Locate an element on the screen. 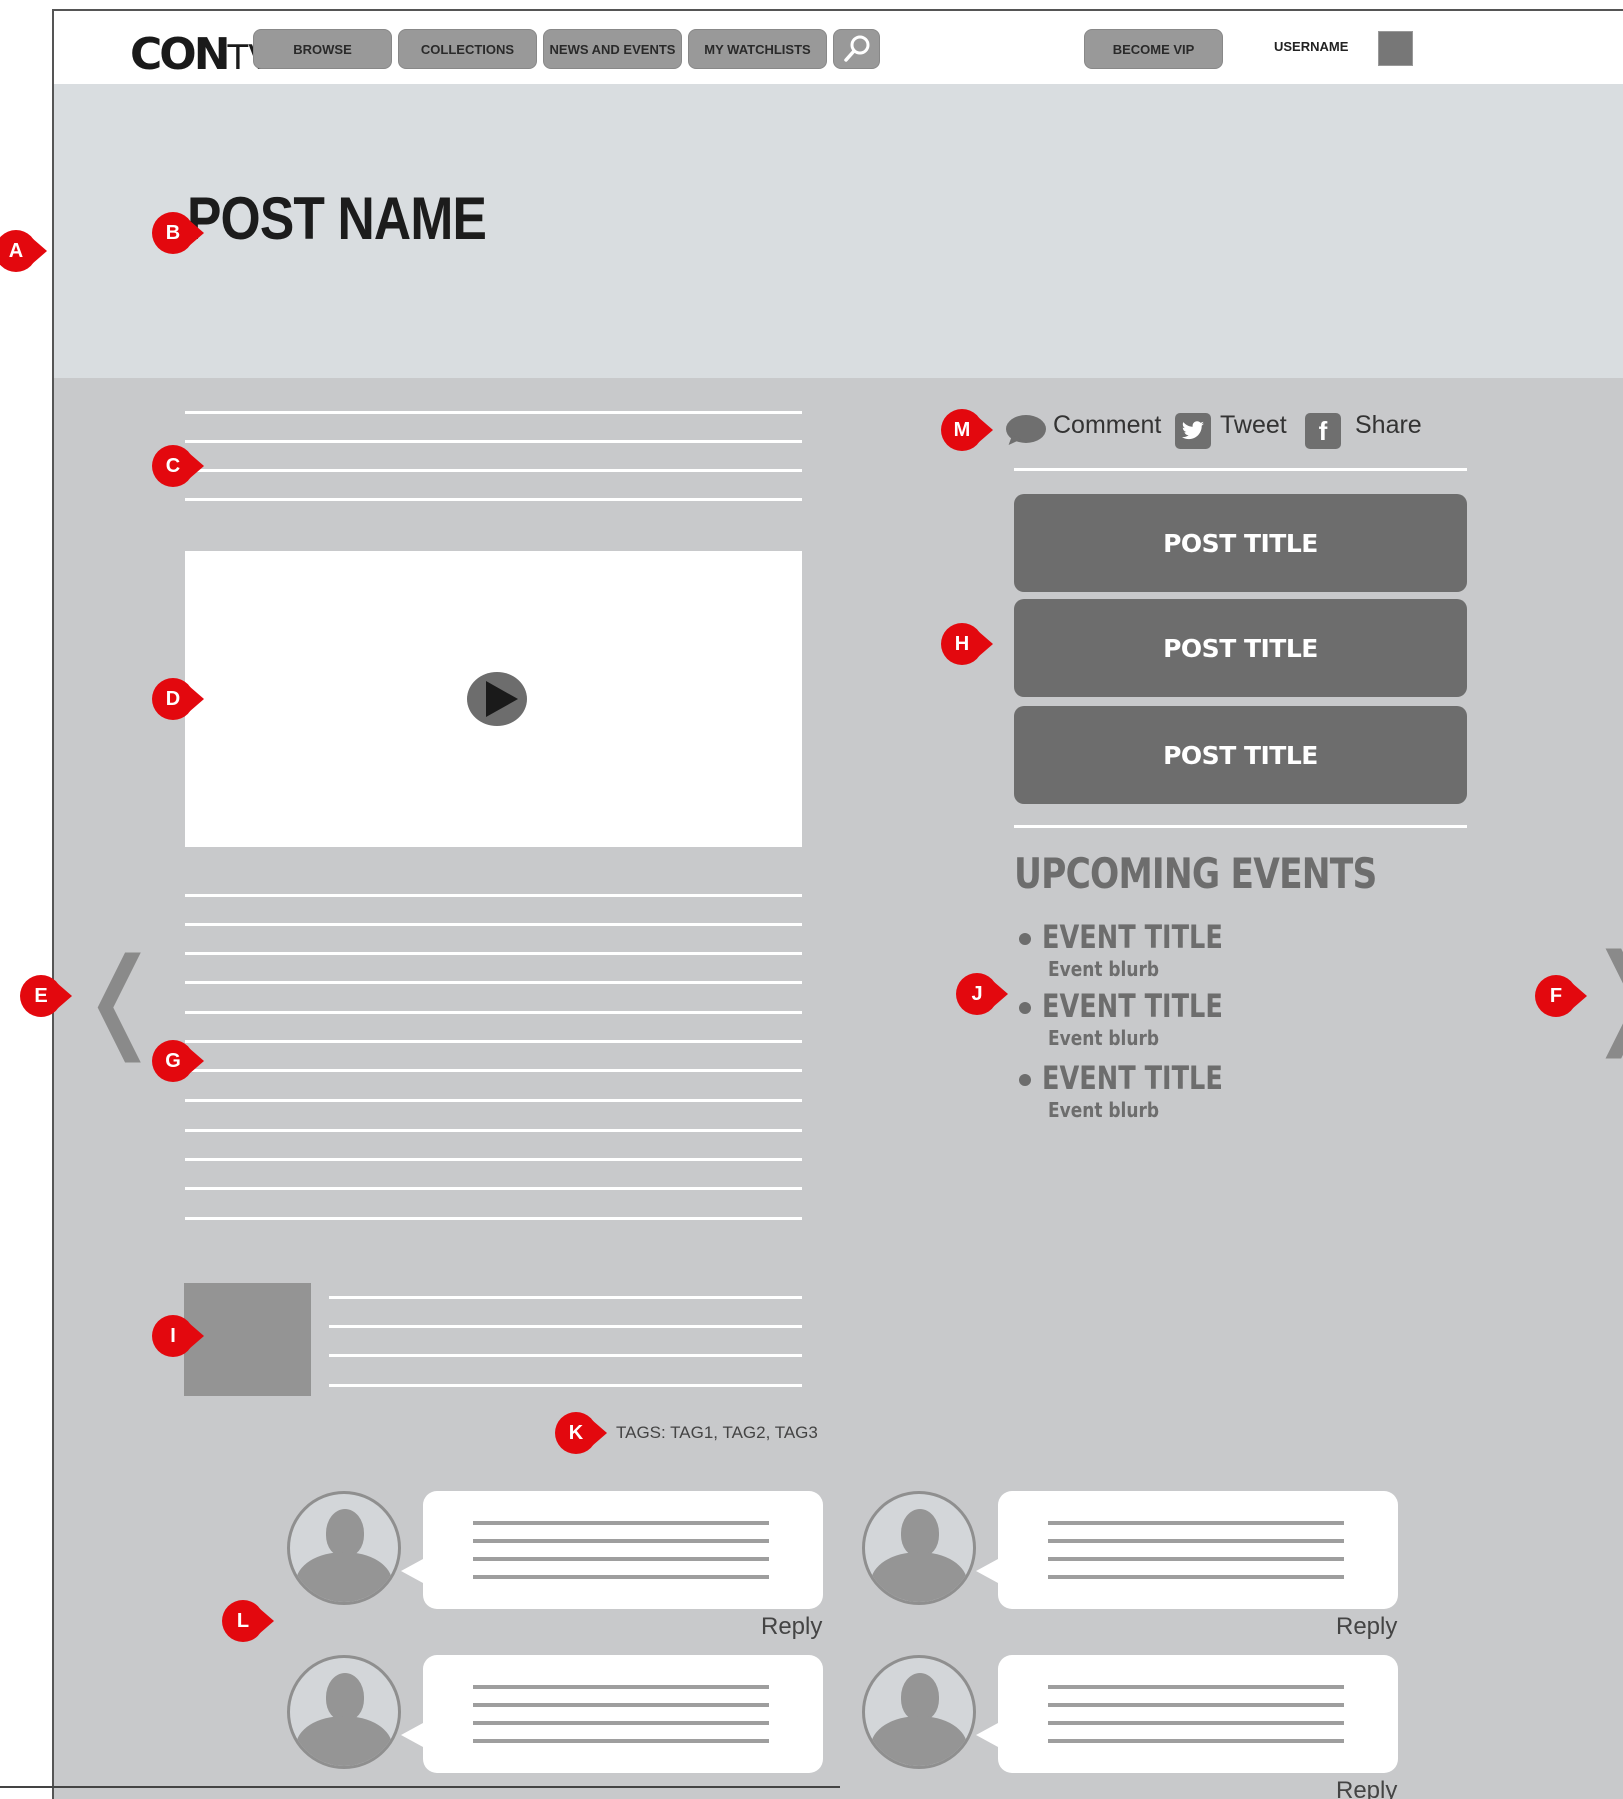  nav-collections-button: COLLECTIONS is located at coordinates (467, 49).